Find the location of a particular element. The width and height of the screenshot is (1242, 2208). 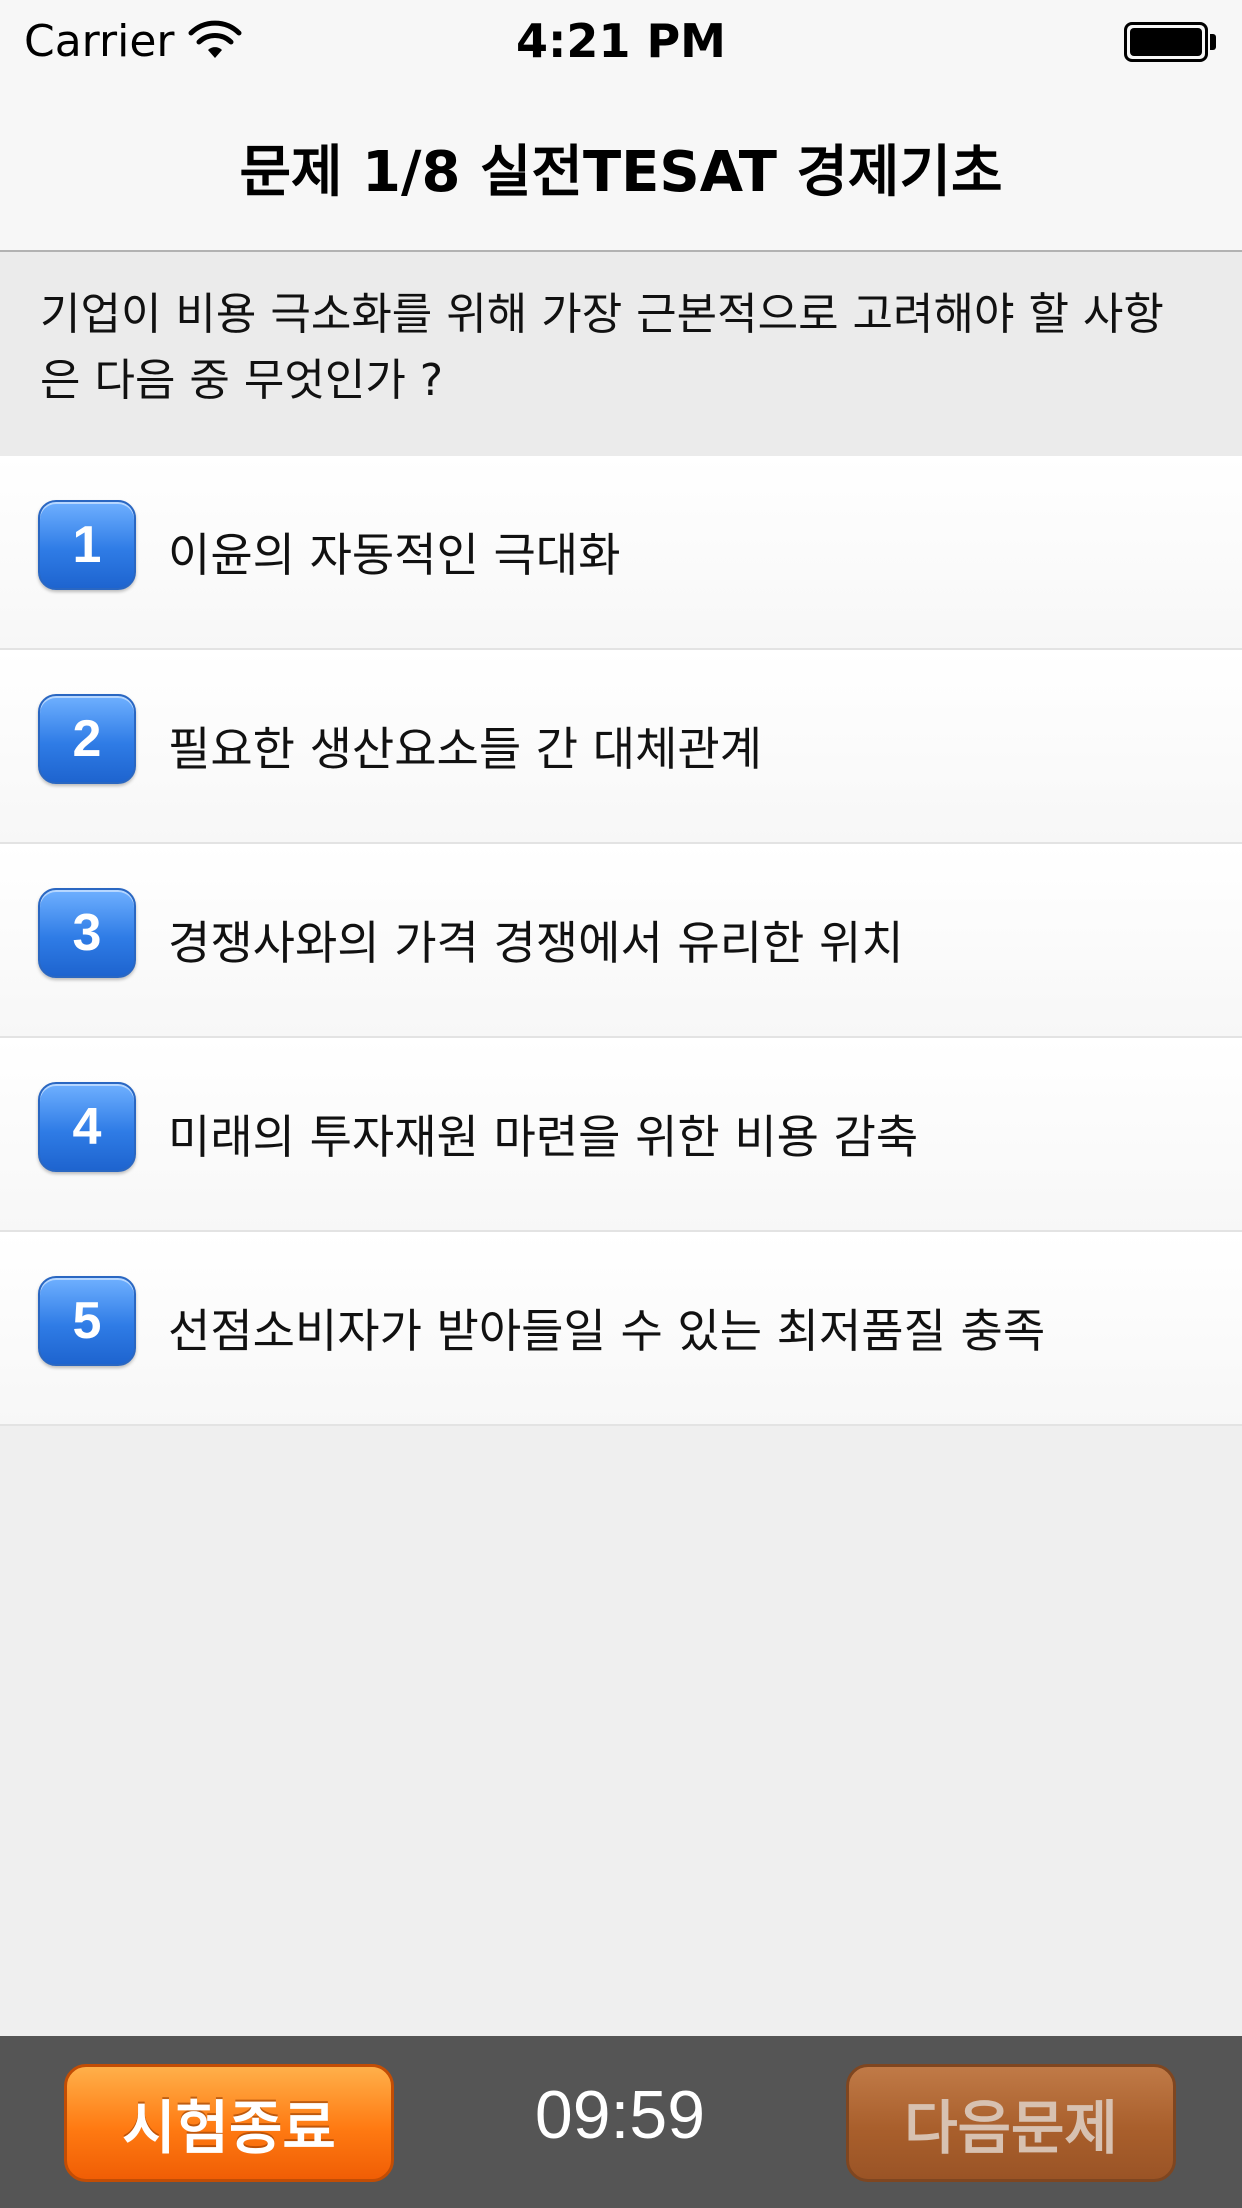

option-number-badge: 4 is located at coordinates (87, 1127).